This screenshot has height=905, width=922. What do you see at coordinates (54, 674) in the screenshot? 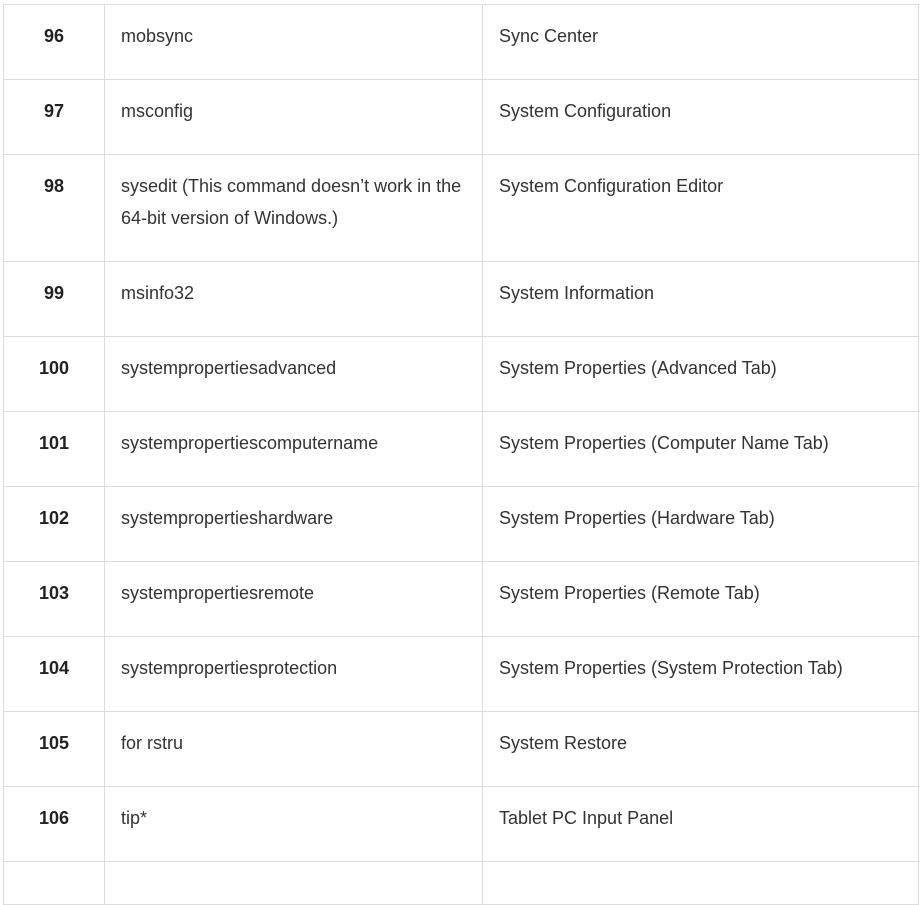
I see `row-number: 104` at bounding box center [54, 674].